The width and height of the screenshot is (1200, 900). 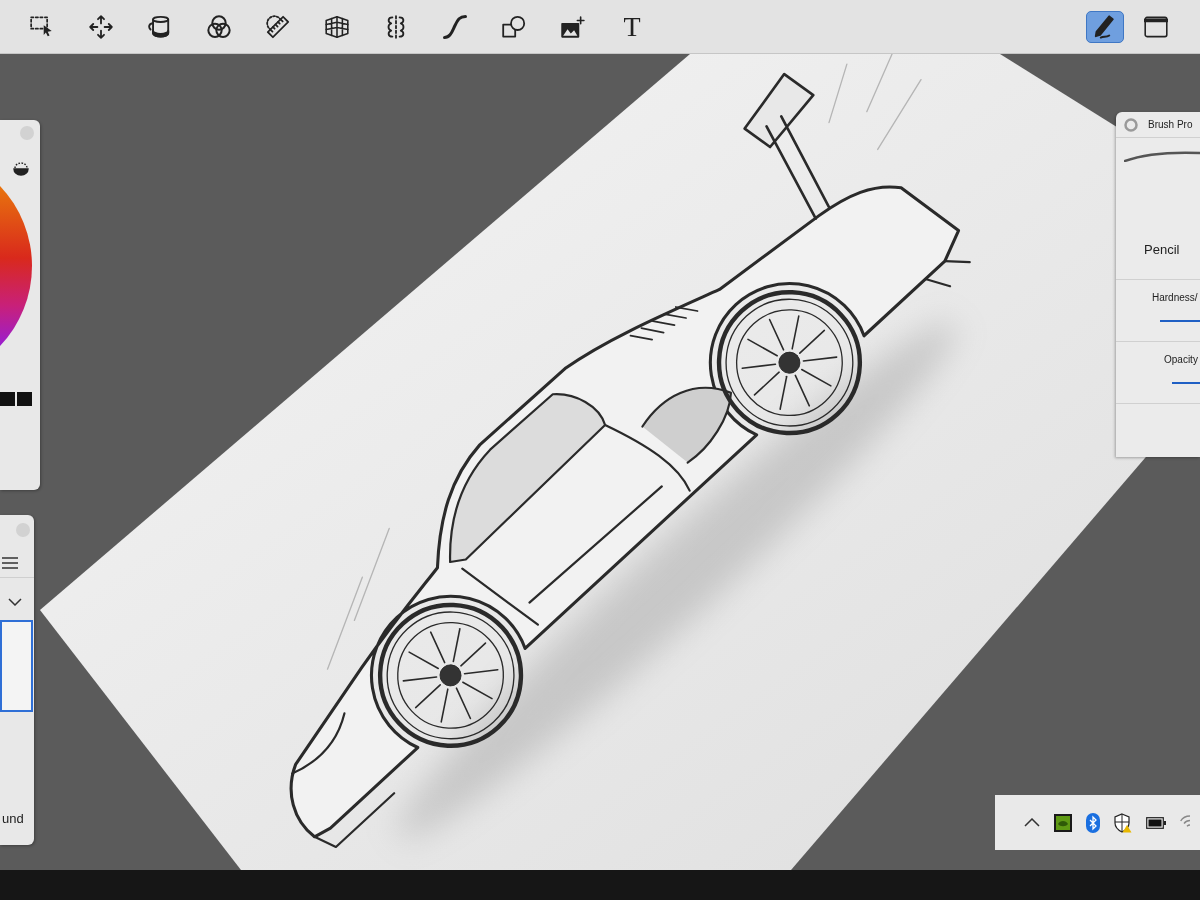 What do you see at coordinates (42, 26) in the screenshot?
I see `selection-icon` at bounding box center [42, 26].